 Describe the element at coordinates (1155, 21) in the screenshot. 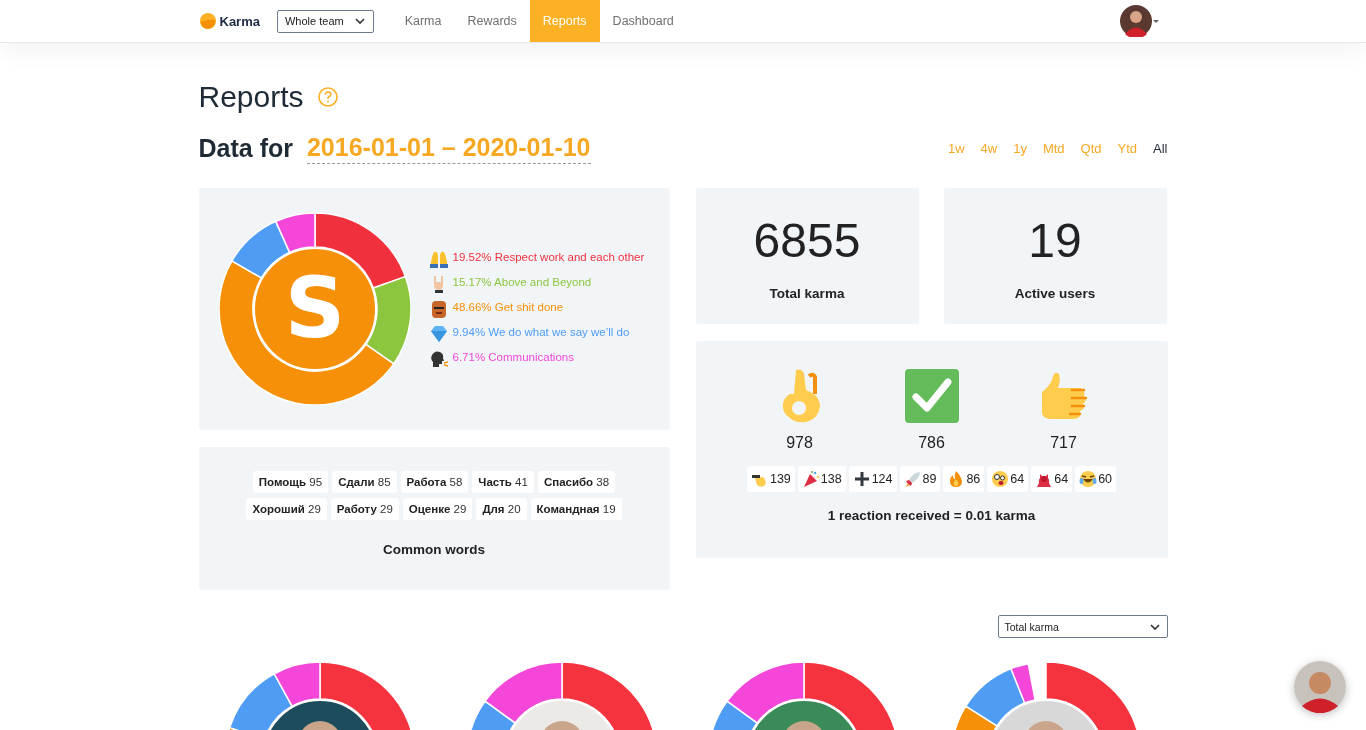

I see `caret-icon` at that location.